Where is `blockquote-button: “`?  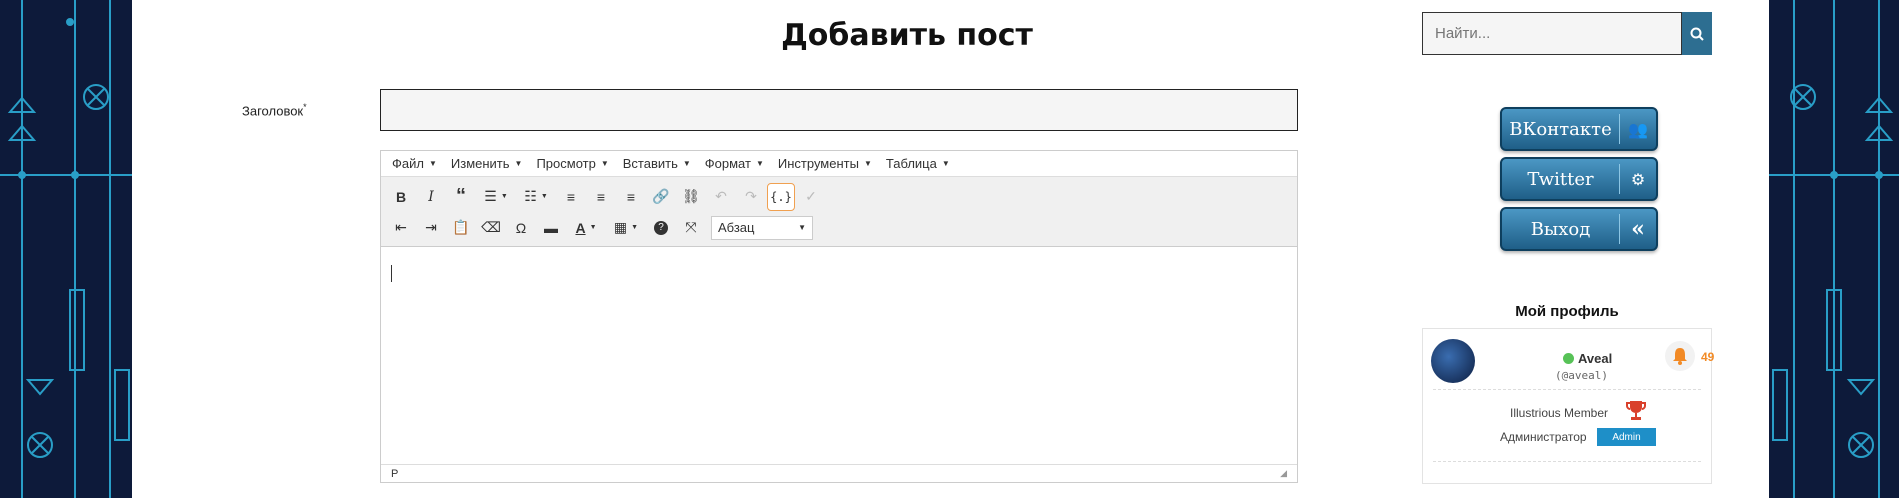
blockquote-button: “ is located at coordinates (461, 197).